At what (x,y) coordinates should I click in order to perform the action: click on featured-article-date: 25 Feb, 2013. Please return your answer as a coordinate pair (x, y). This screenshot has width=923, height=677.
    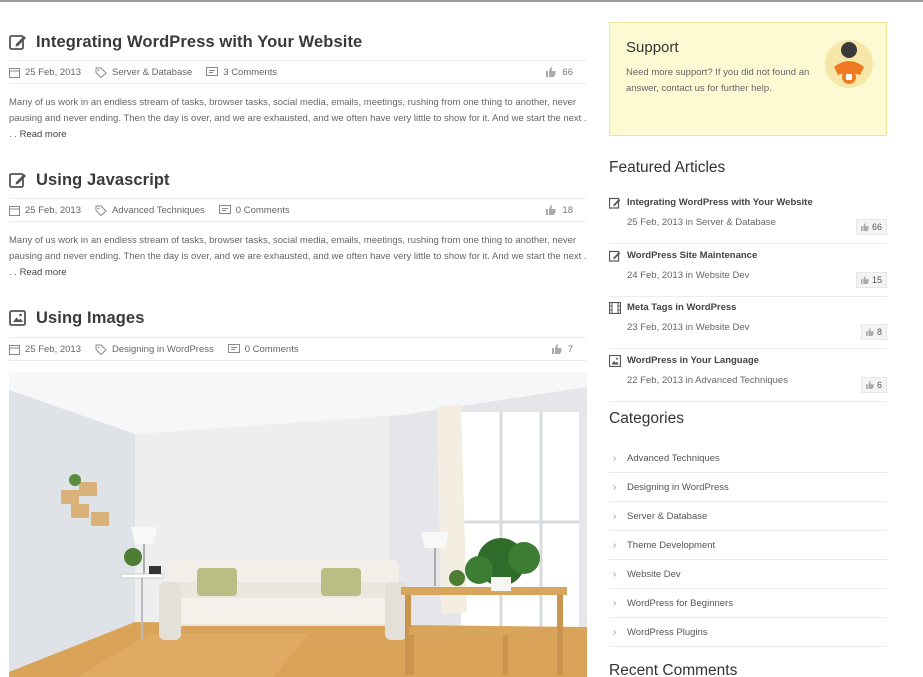
    Looking at the image, I should click on (655, 222).